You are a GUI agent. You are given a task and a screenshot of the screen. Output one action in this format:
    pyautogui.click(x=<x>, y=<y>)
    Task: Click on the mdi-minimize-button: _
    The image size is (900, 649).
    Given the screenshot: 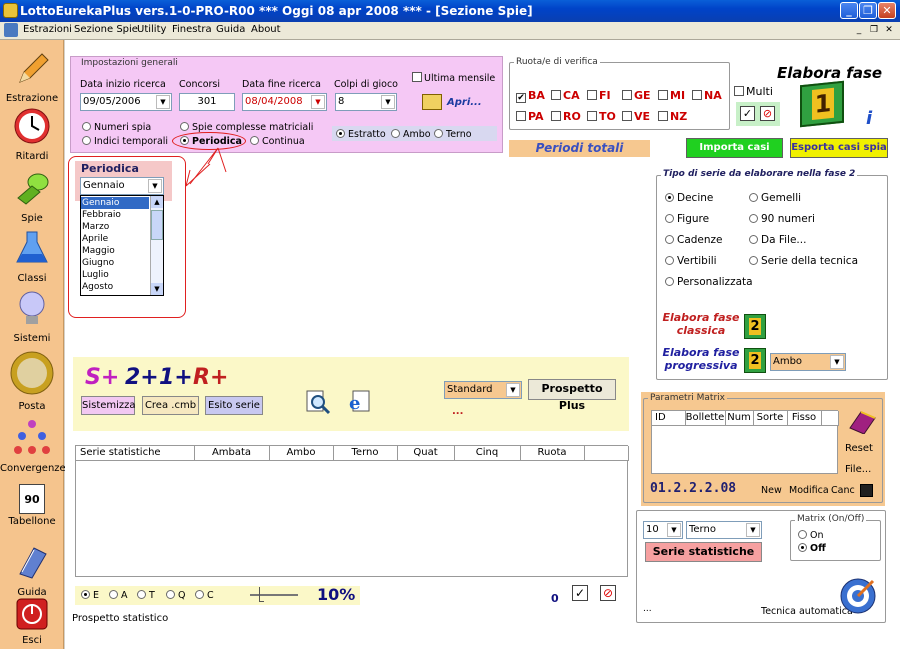 What is the action you would take?
    pyautogui.click(x=859, y=30)
    